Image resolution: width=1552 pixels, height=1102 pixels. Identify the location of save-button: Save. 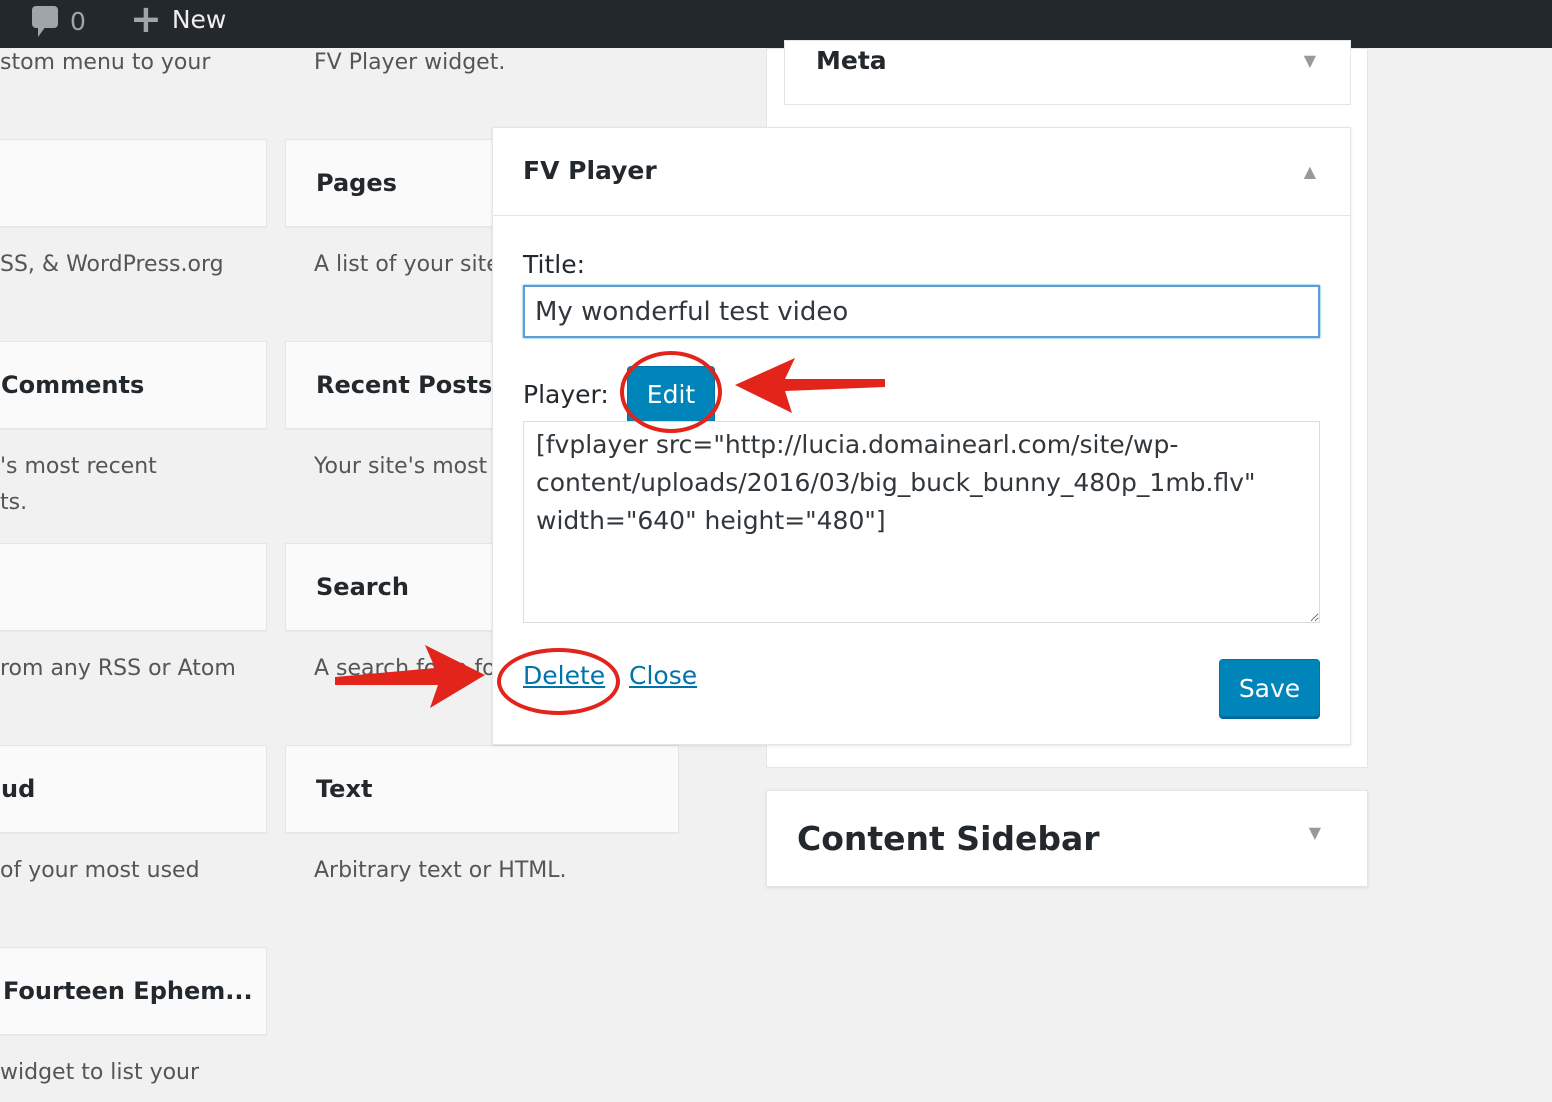
(1269, 688).